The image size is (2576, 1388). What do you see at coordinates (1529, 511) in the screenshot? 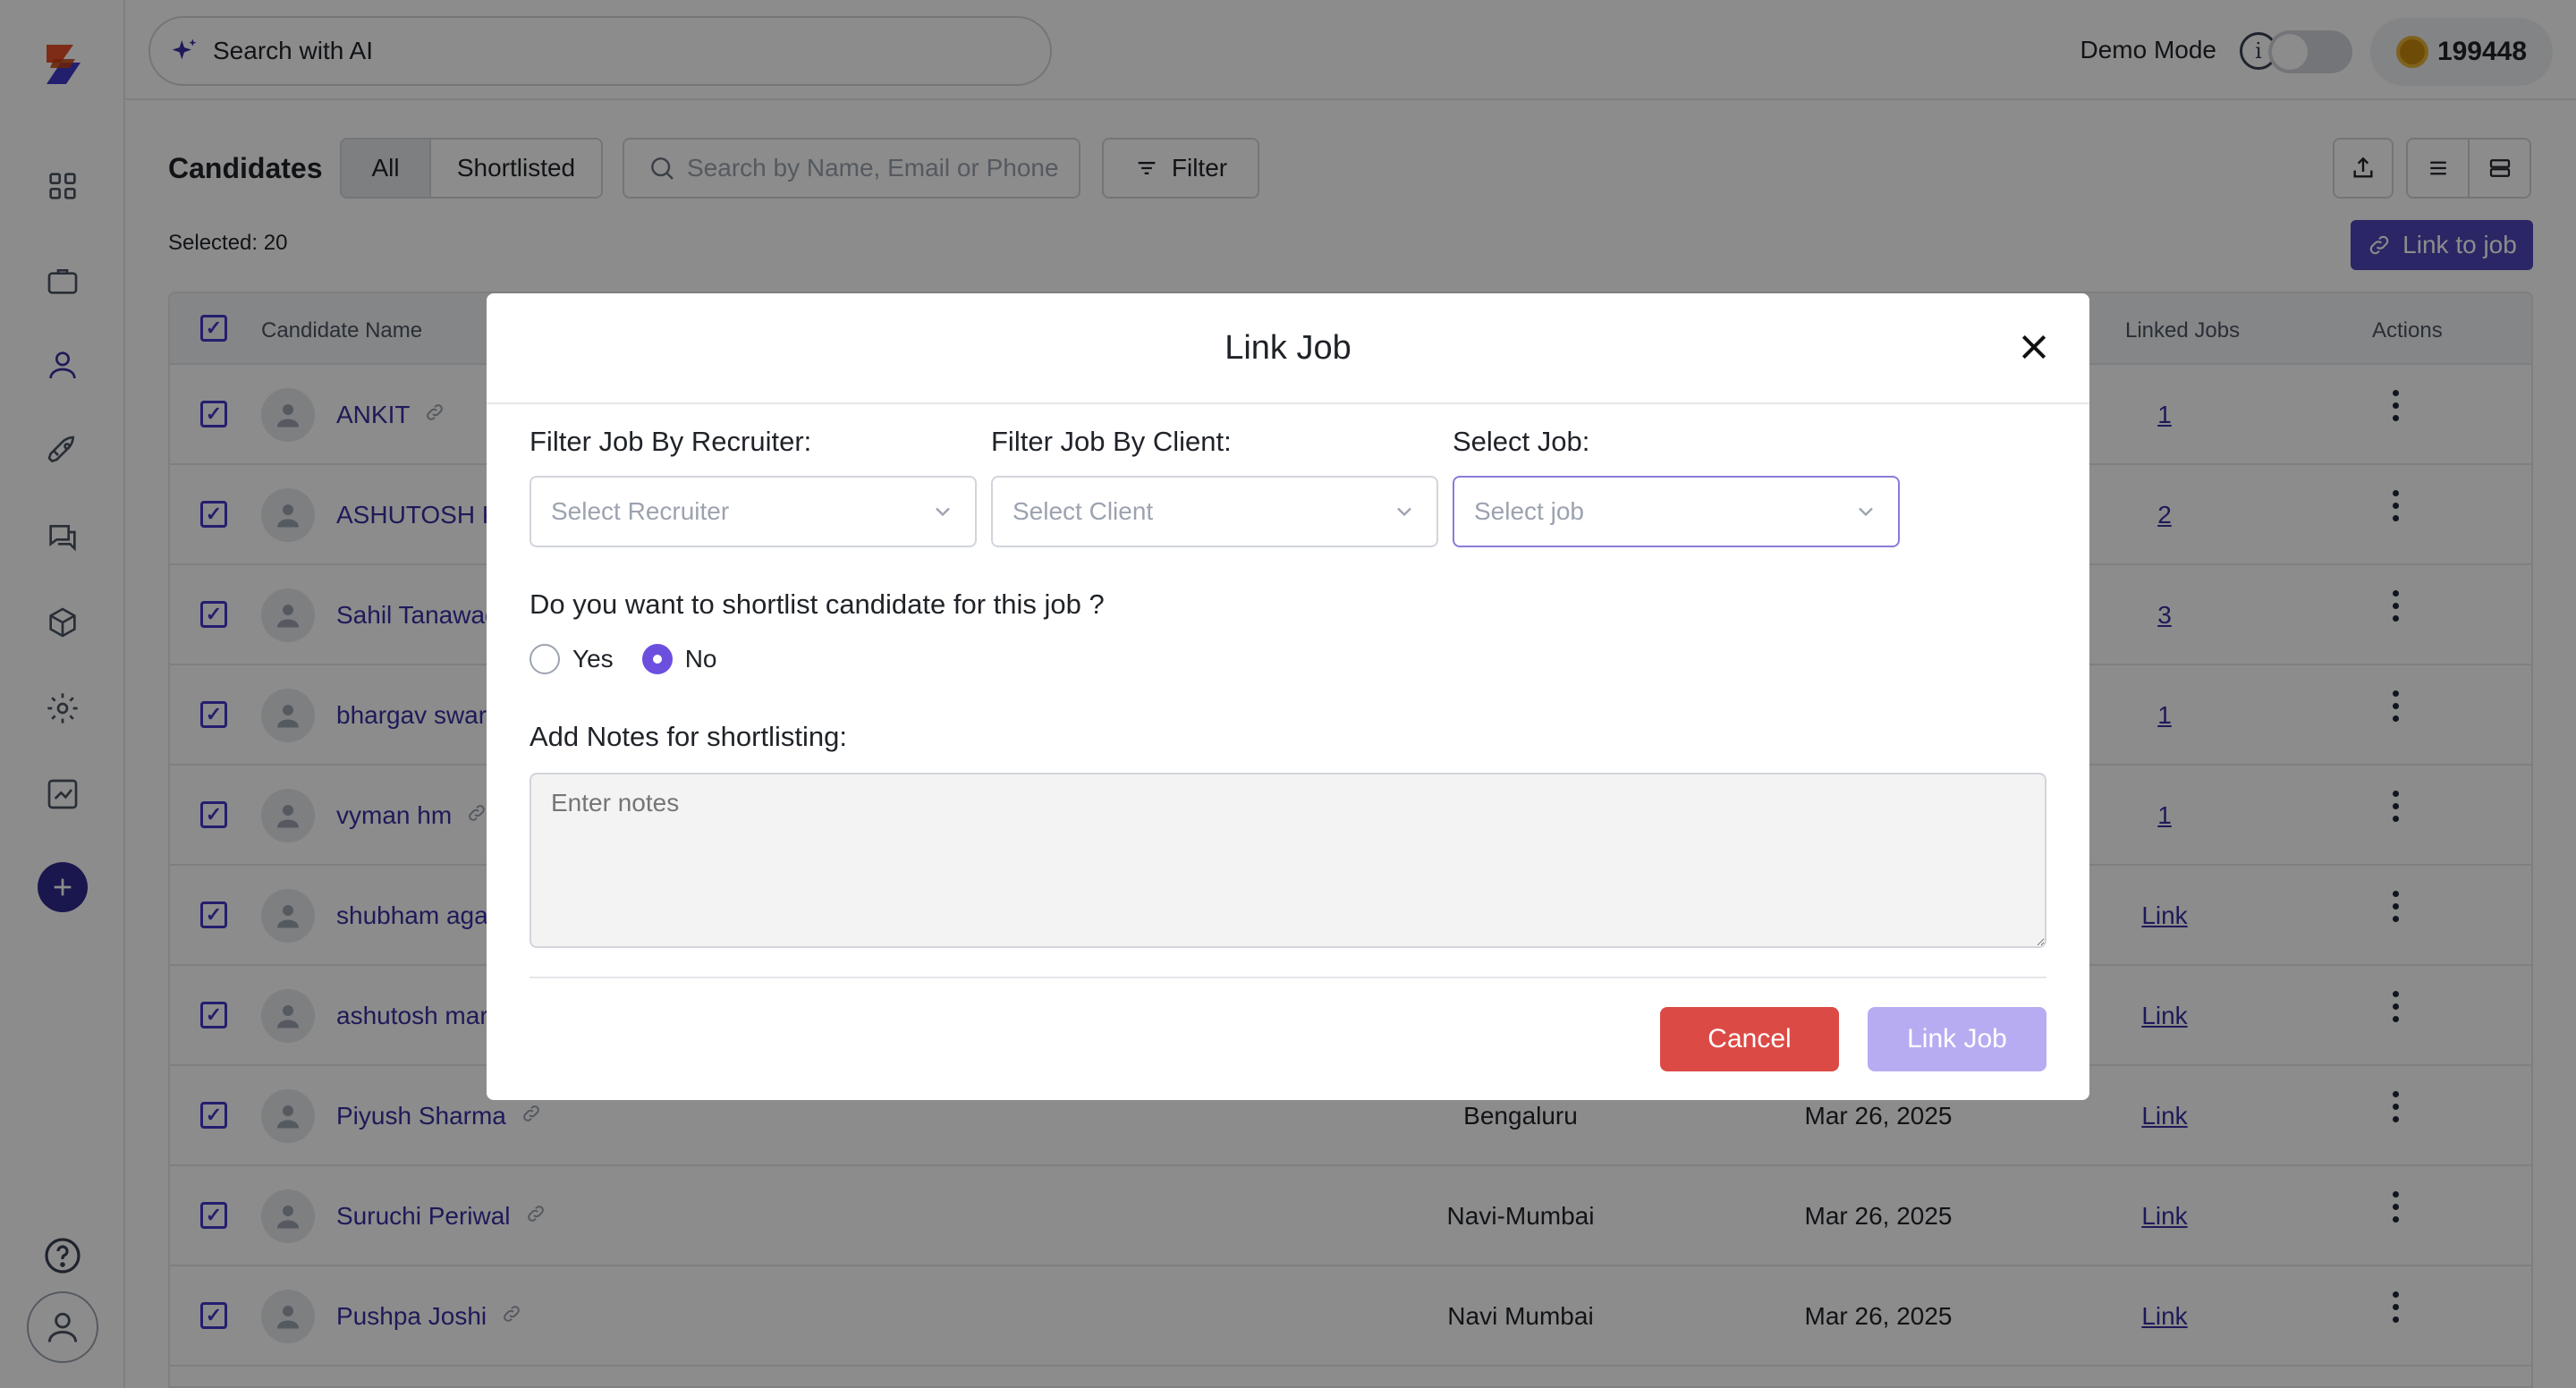
I see `job-select-placeholder: Select job` at bounding box center [1529, 511].